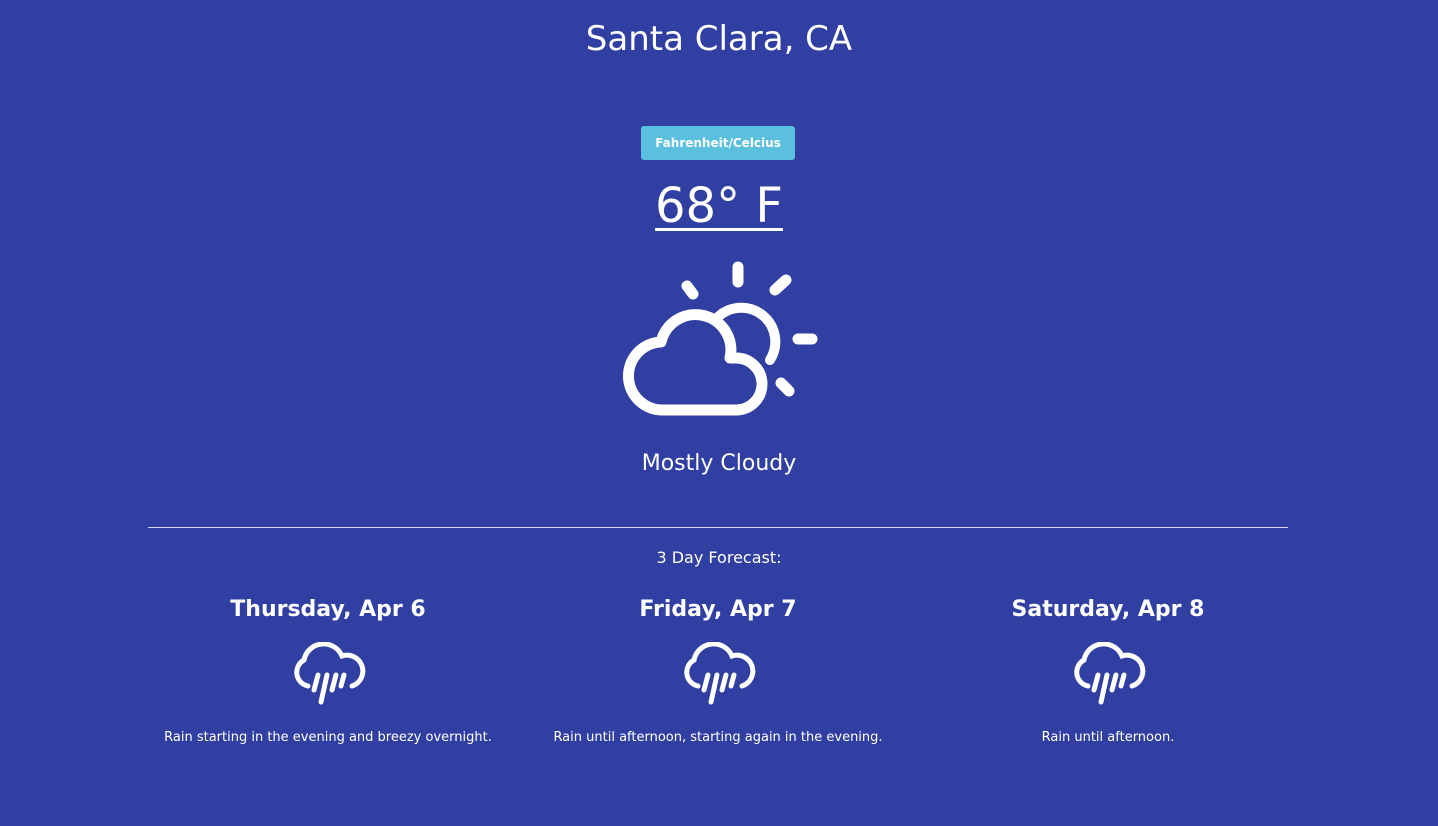 The height and width of the screenshot is (826, 1438). I want to click on forecast-day-name: Saturday, Apr 8, so click(1108, 609).